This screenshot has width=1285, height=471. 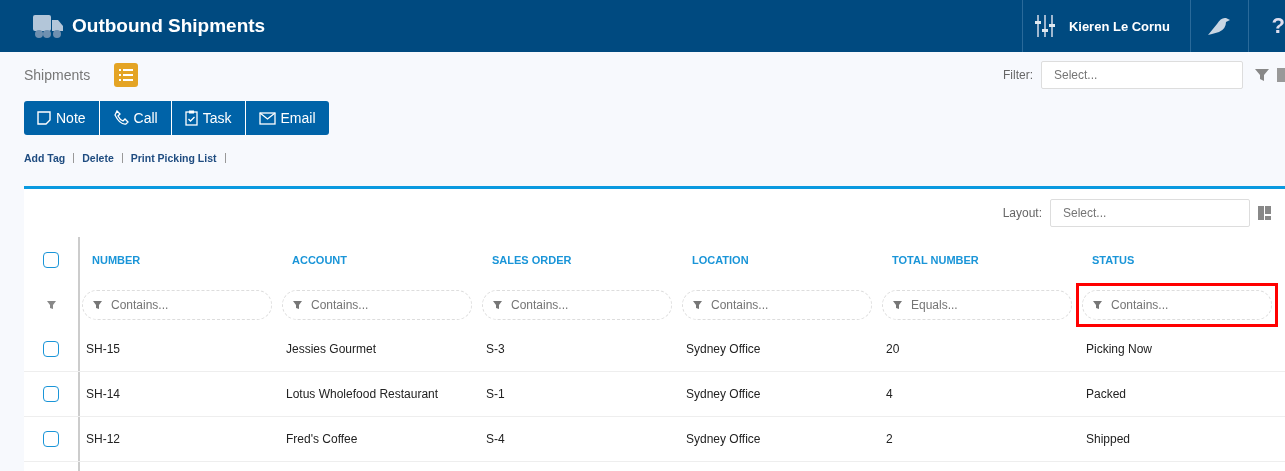 I want to click on table-cell: Packed, so click(x=1106, y=394).